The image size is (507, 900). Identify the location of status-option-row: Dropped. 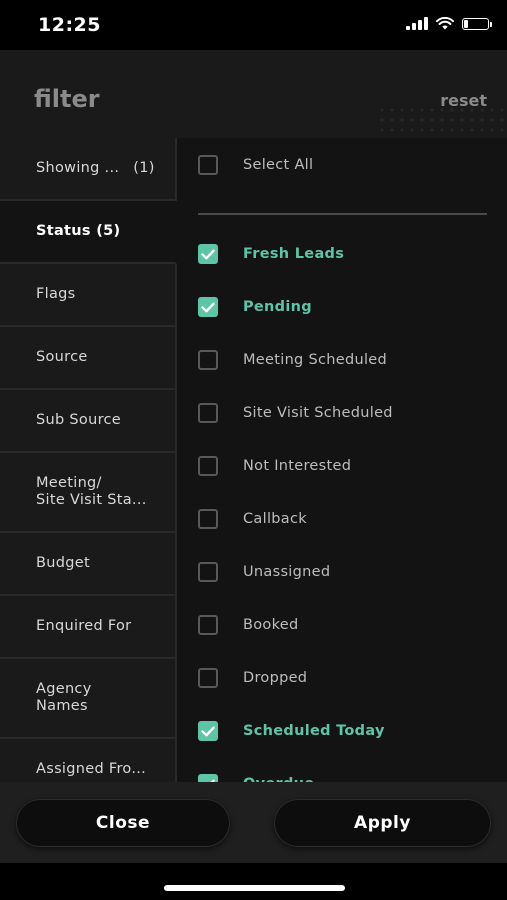
(252, 678).